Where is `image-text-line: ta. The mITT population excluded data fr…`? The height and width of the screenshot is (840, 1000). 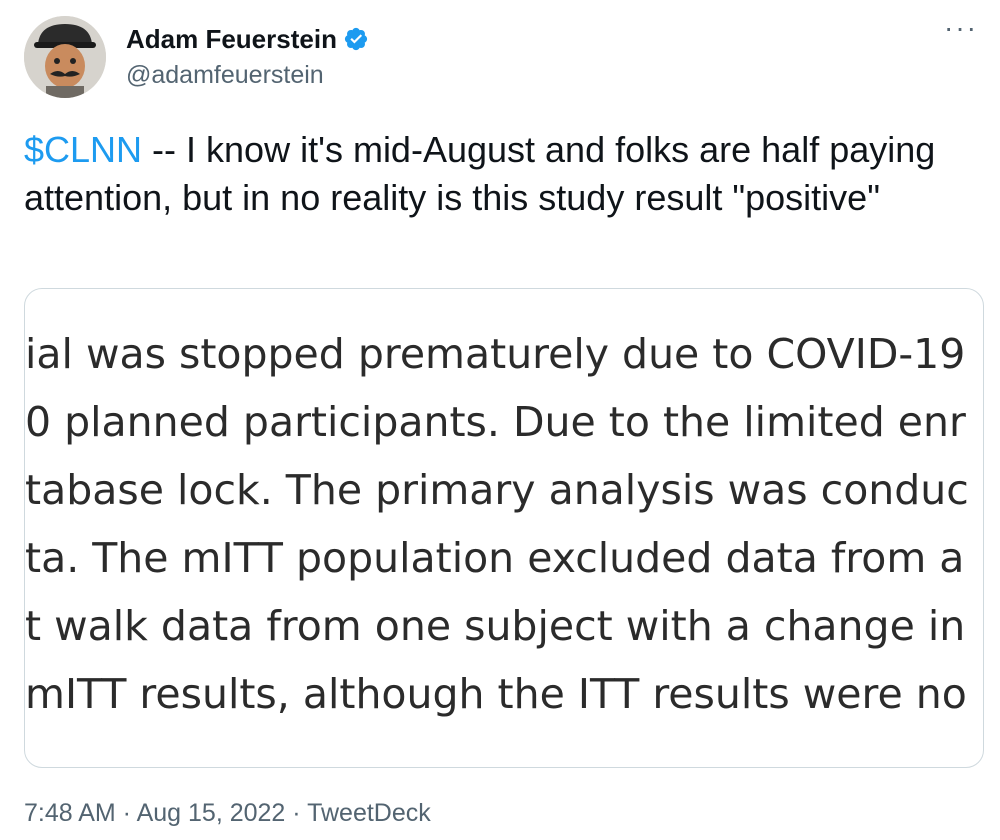 image-text-line: ta. The mITT population excluded data fr… is located at coordinates (495, 558).